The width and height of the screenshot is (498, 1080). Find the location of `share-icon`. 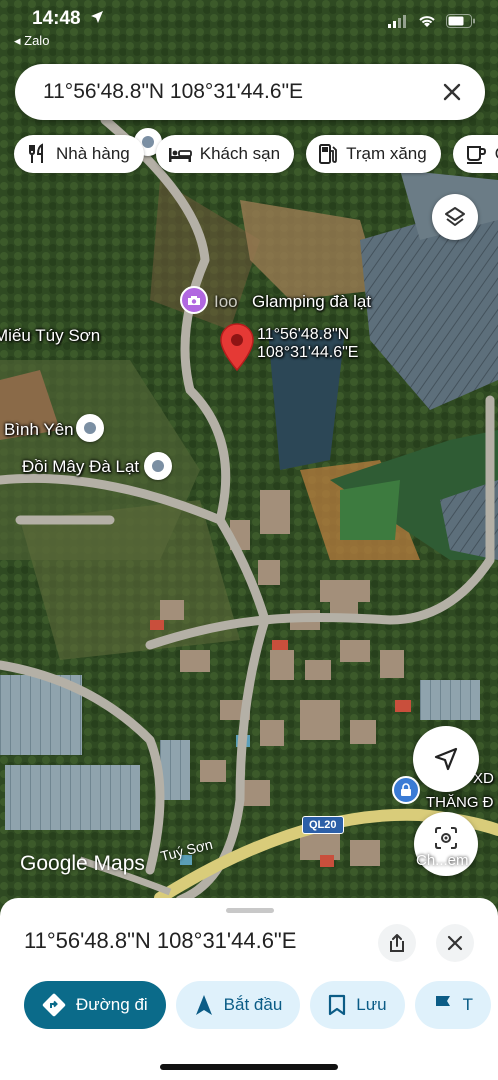

share-icon is located at coordinates (397, 943).